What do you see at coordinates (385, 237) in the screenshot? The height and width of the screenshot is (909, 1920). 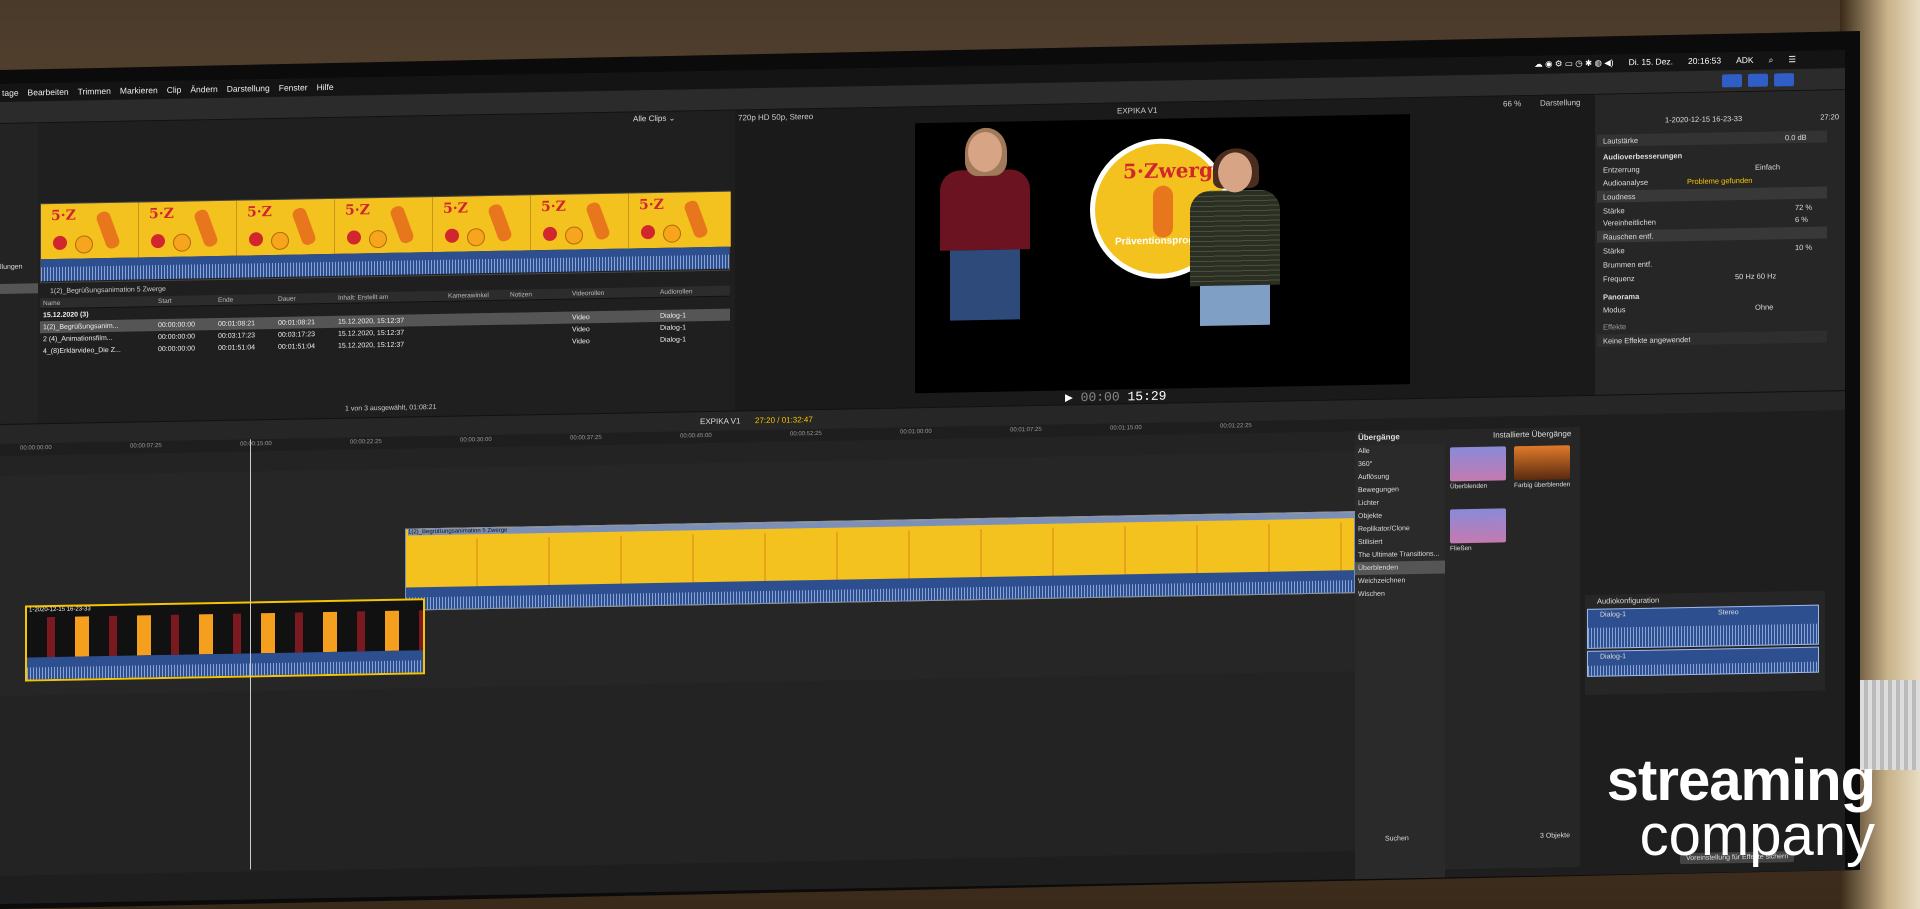 I see `clip-filmstrip: 5·Z 5·Z 5·Z 5·Z 5·Z 5·Z 5·Z` at bounding box center [385, 237].